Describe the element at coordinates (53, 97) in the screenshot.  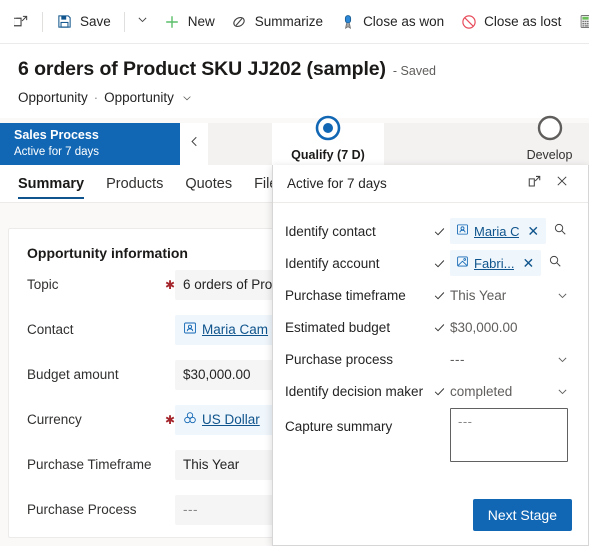
I see `breadcrumb-entity: Opportunity` at that location.